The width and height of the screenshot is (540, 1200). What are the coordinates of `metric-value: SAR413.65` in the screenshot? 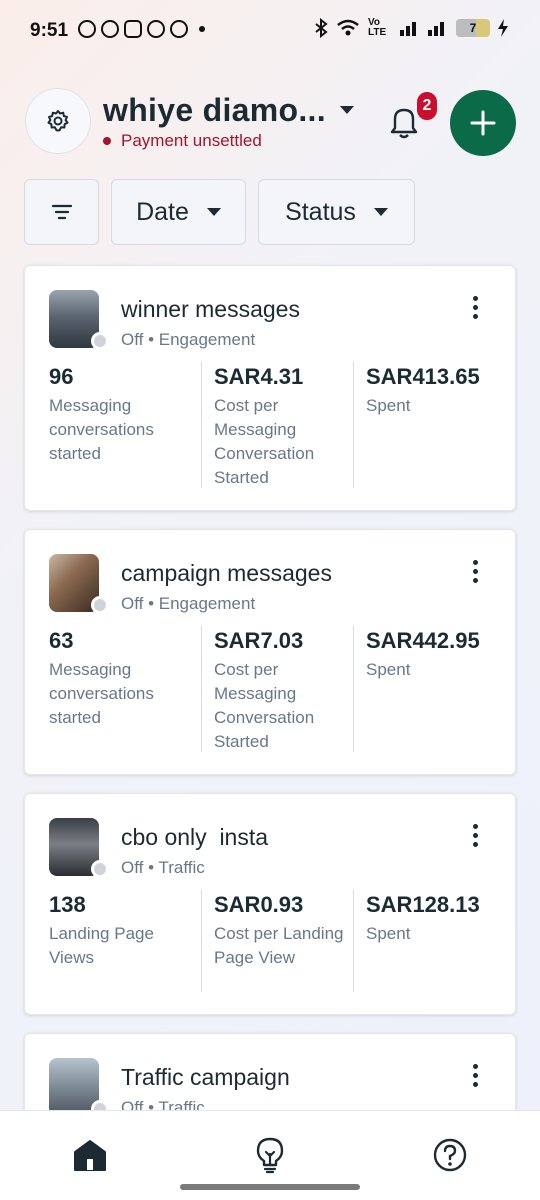 It's located at (423, 376).